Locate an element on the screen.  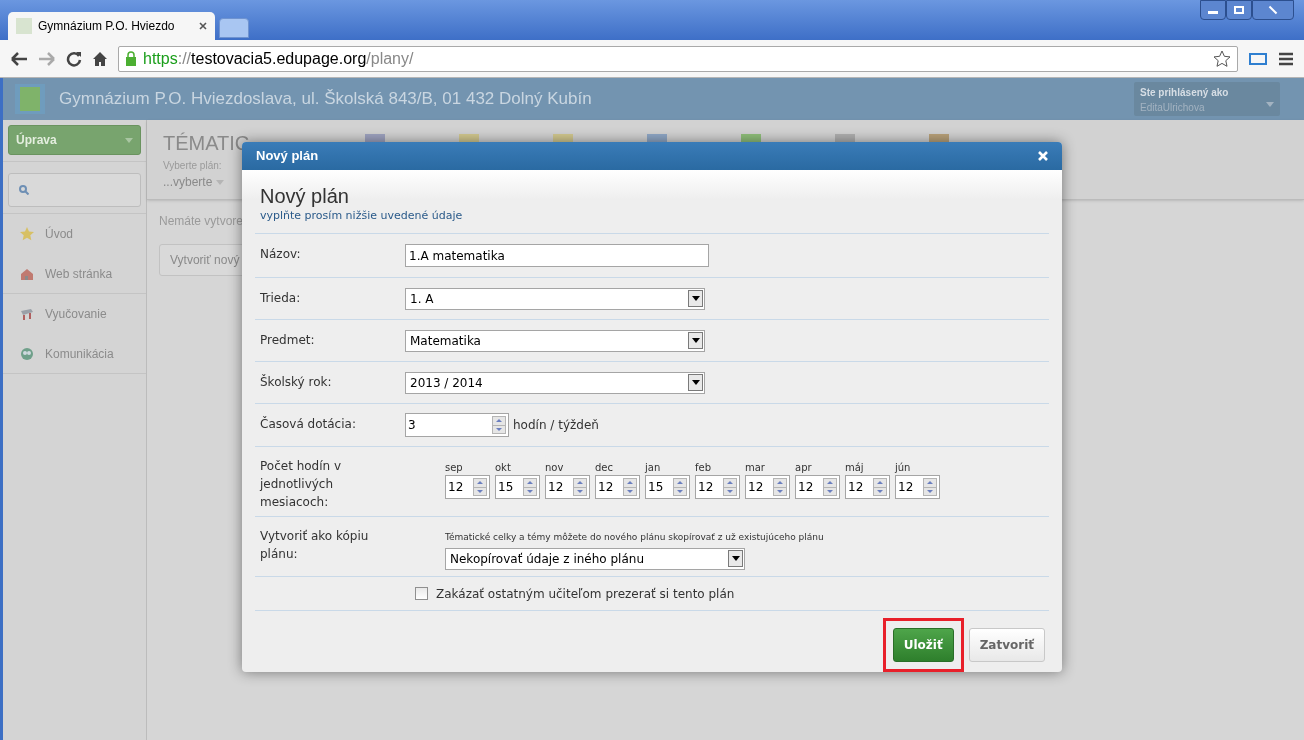
fullscreen-icon is located at coordinates (1258, 58).